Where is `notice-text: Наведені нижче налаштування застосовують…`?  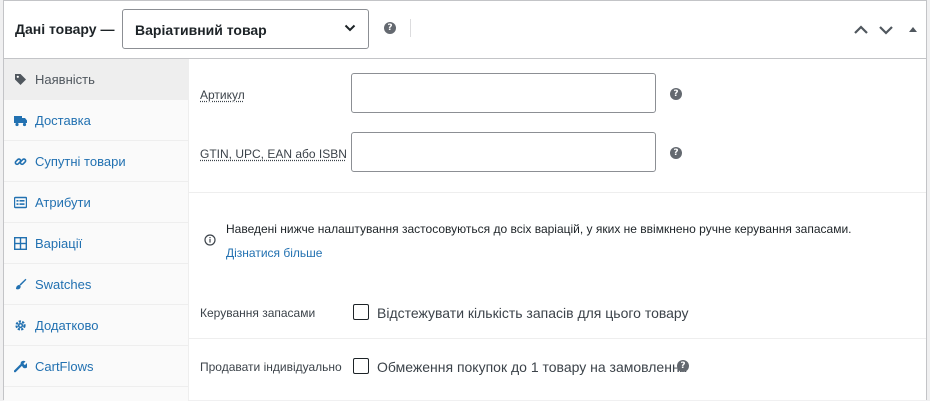 notice-text: Наведені нижче налаштування застосовують… is located at coordinates (538, 229).